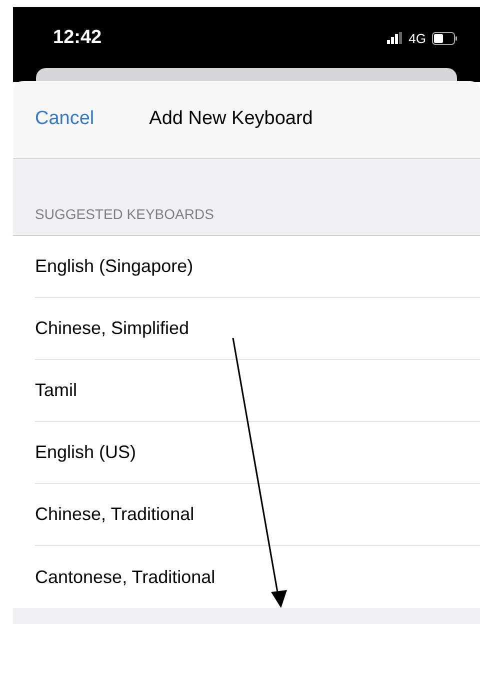  What do you see at coordinates (56, 390) in the screenshot?
I see `keyboard-label: Tamil` at bounding box center [56, 390].